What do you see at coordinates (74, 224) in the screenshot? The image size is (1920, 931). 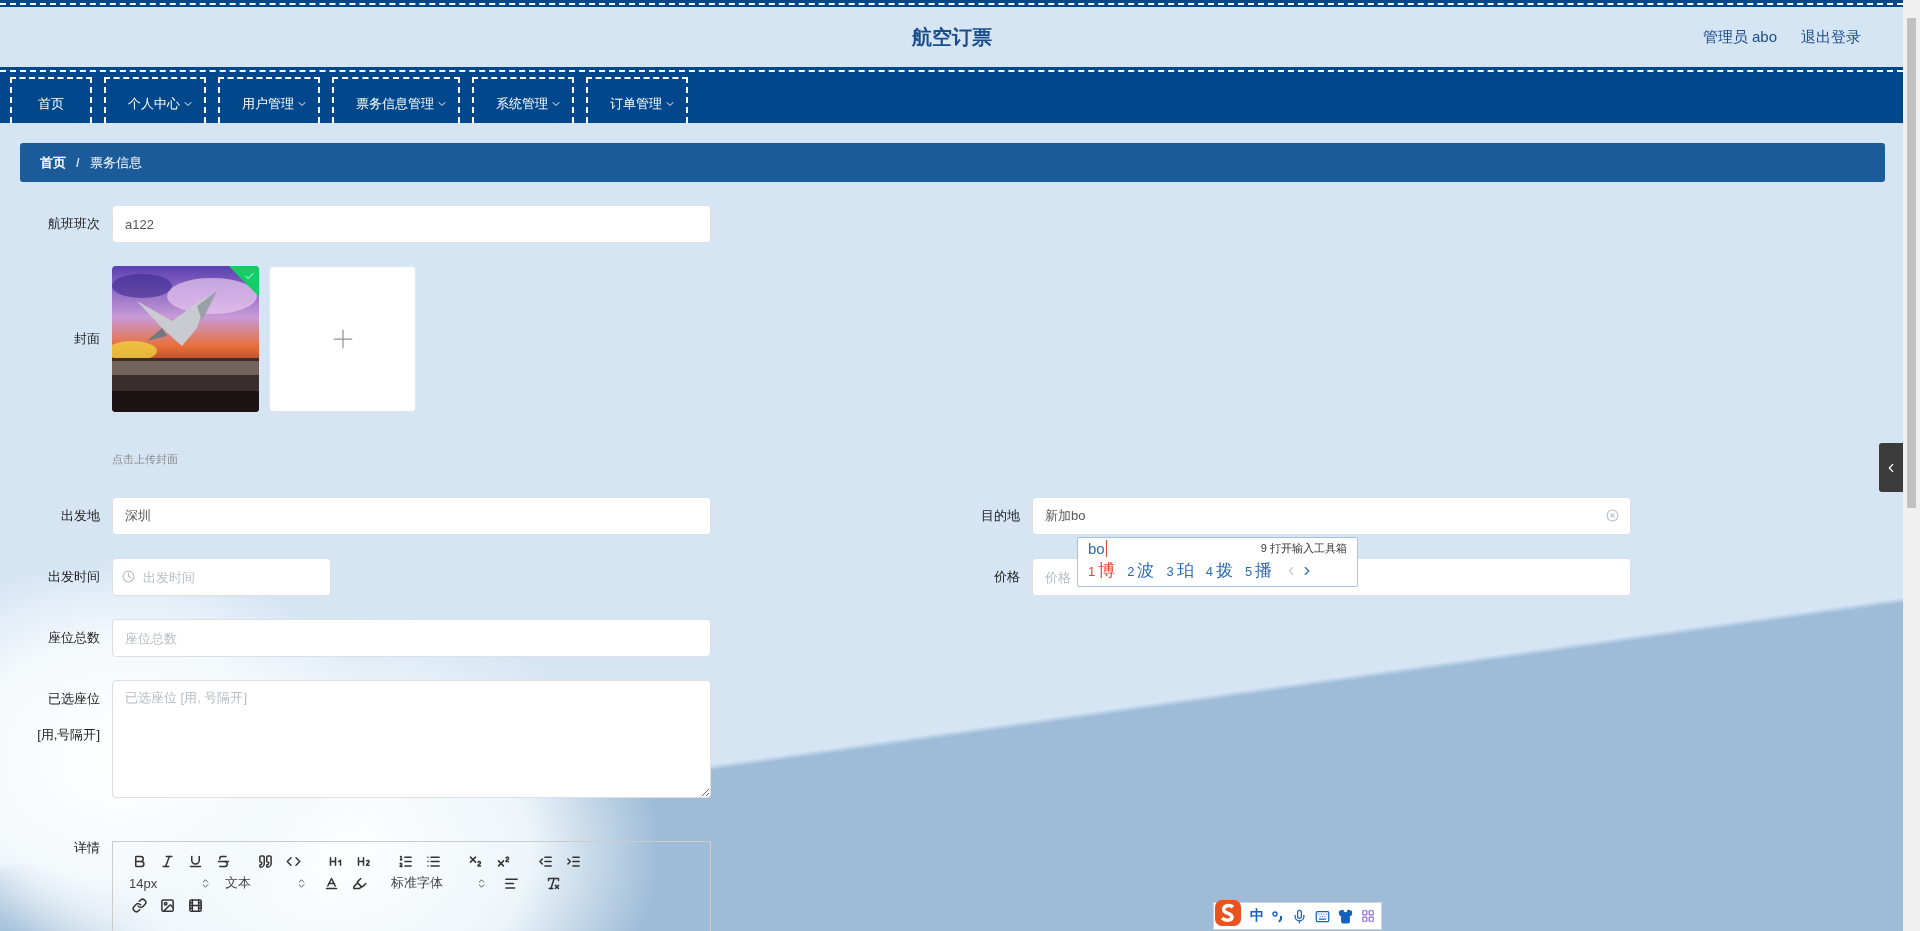 I see `field-label: 航班班次` at bounding box center [74, 224].